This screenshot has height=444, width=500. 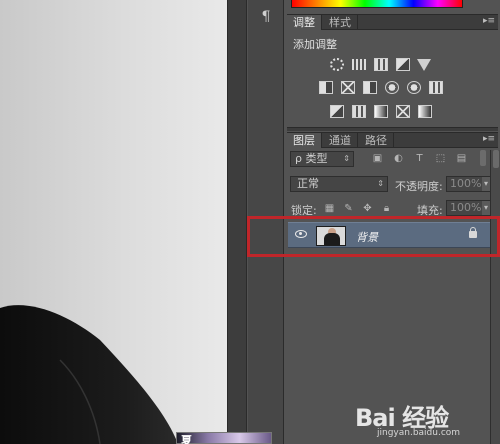 I want to click on highlight-annotation-box, so click(x=373, y=236).